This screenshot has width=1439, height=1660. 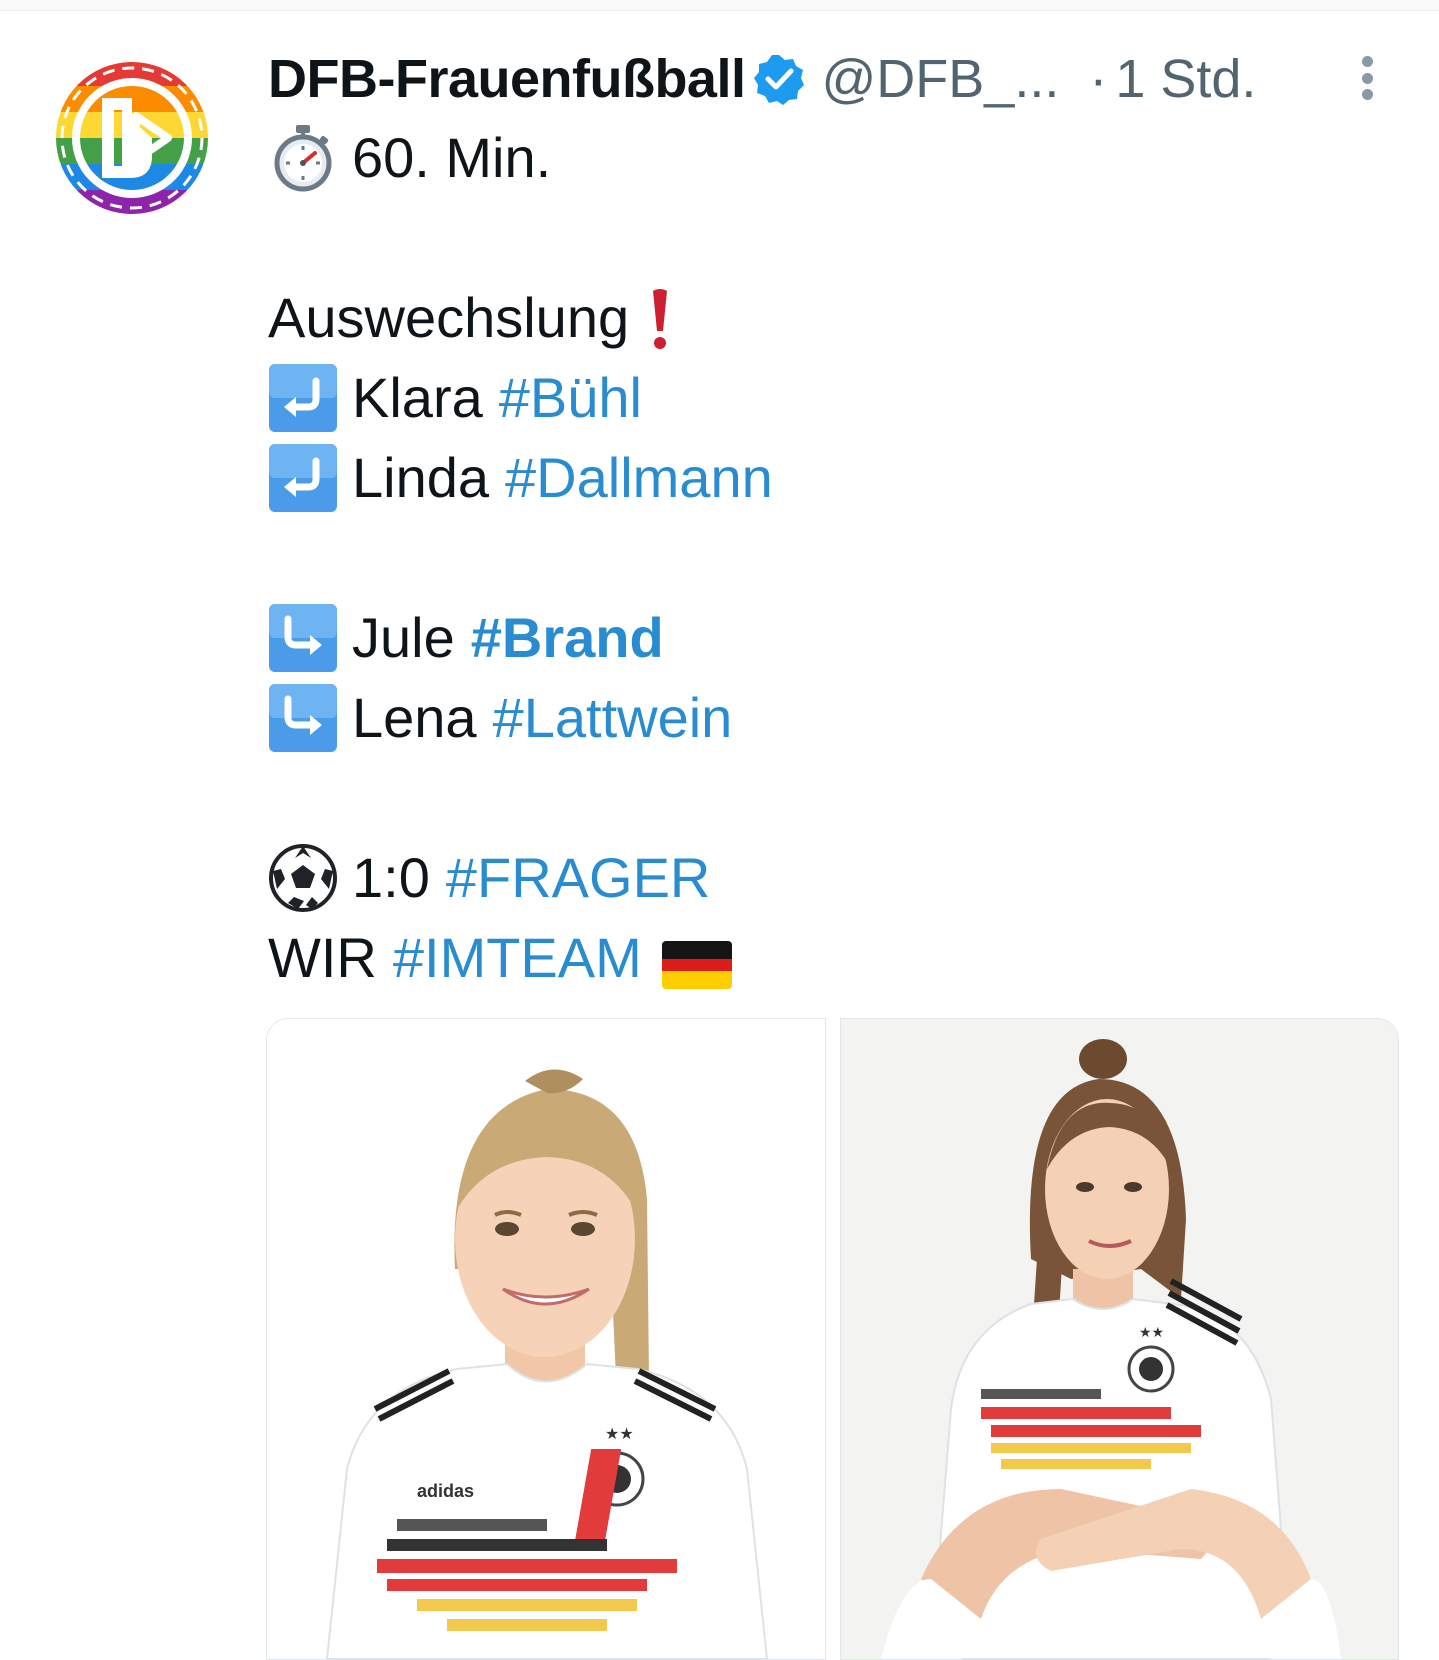 What do you see at coordinates (452, 157) in the screenshot?
I see `minute-text: 60. Min.` at bounding box center [452, 157].